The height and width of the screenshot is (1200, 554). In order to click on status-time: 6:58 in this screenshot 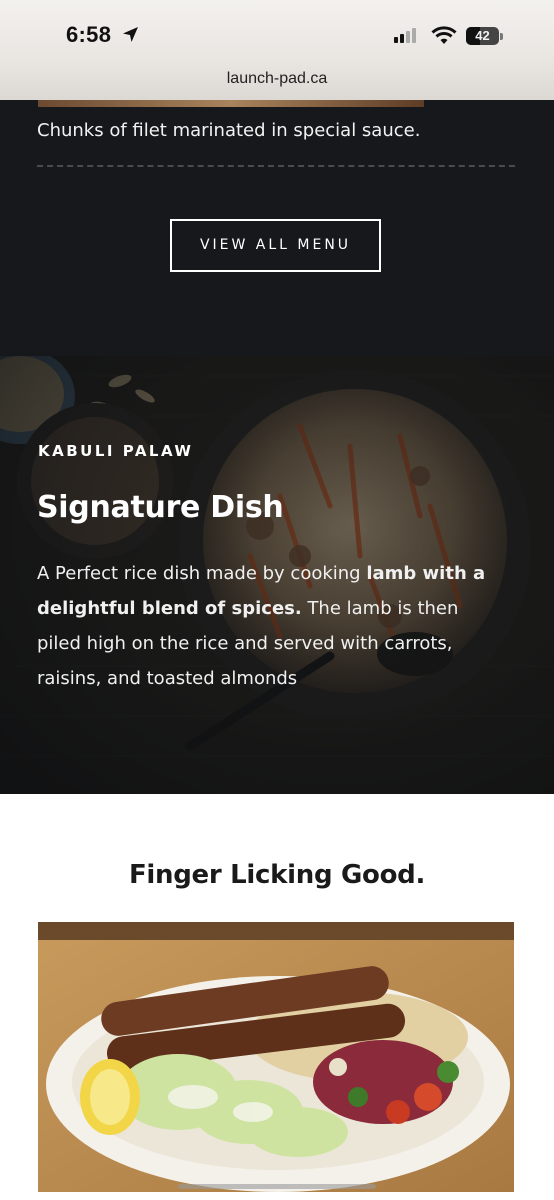, I will do `click(89, 34)`.